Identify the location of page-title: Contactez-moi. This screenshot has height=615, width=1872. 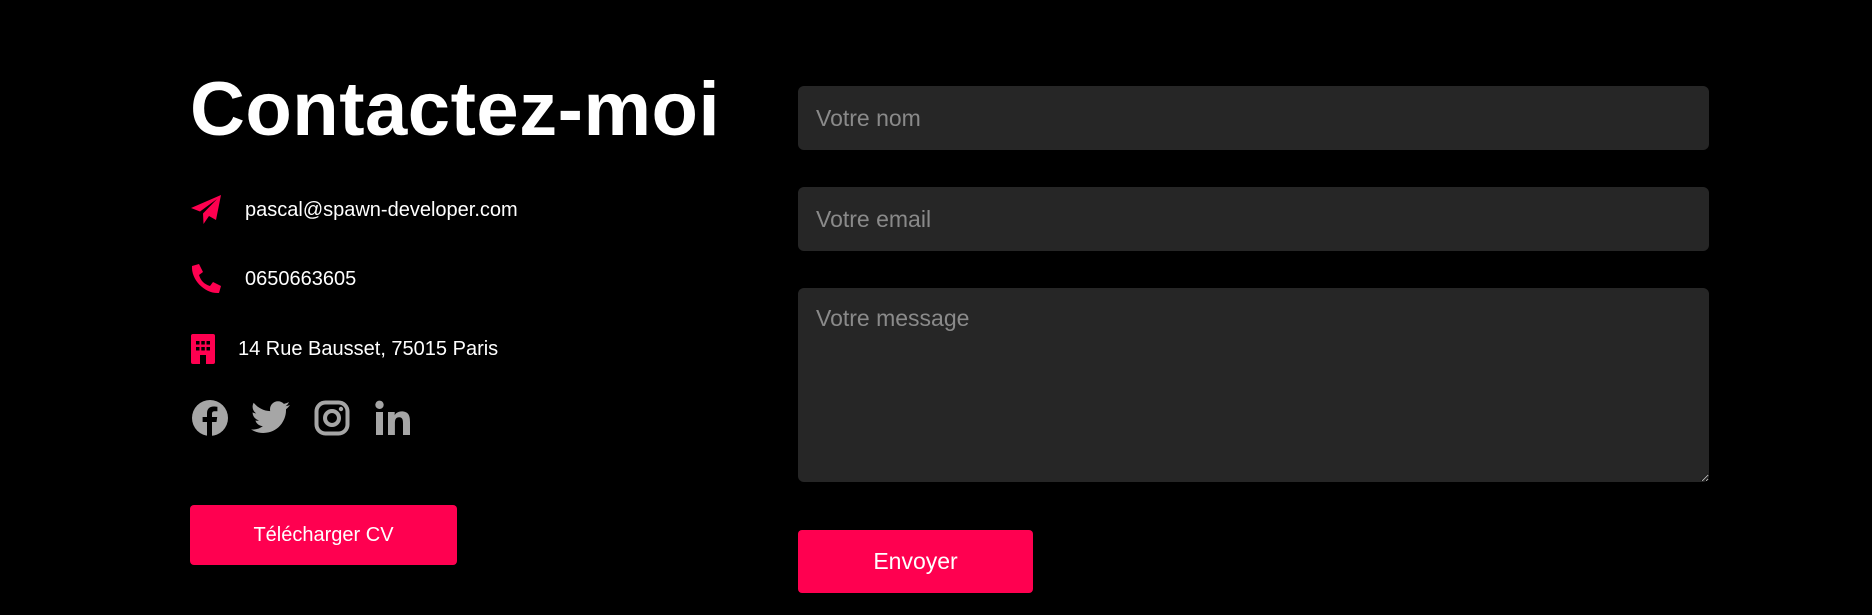
(455, 109).